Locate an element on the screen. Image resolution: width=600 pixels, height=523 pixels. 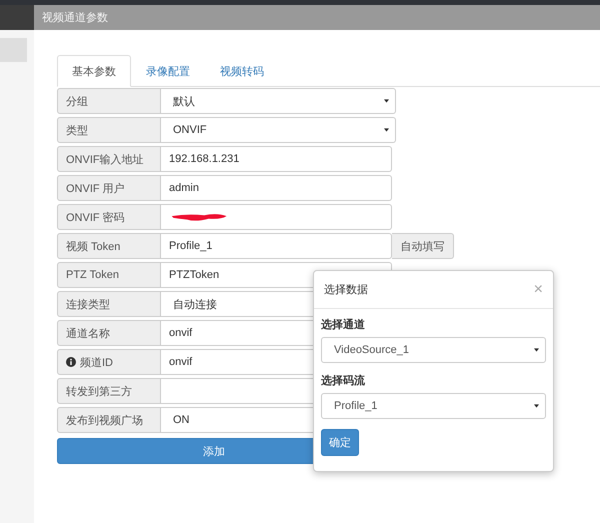
tab: 基本参数 is located at coordinates (94, 71).